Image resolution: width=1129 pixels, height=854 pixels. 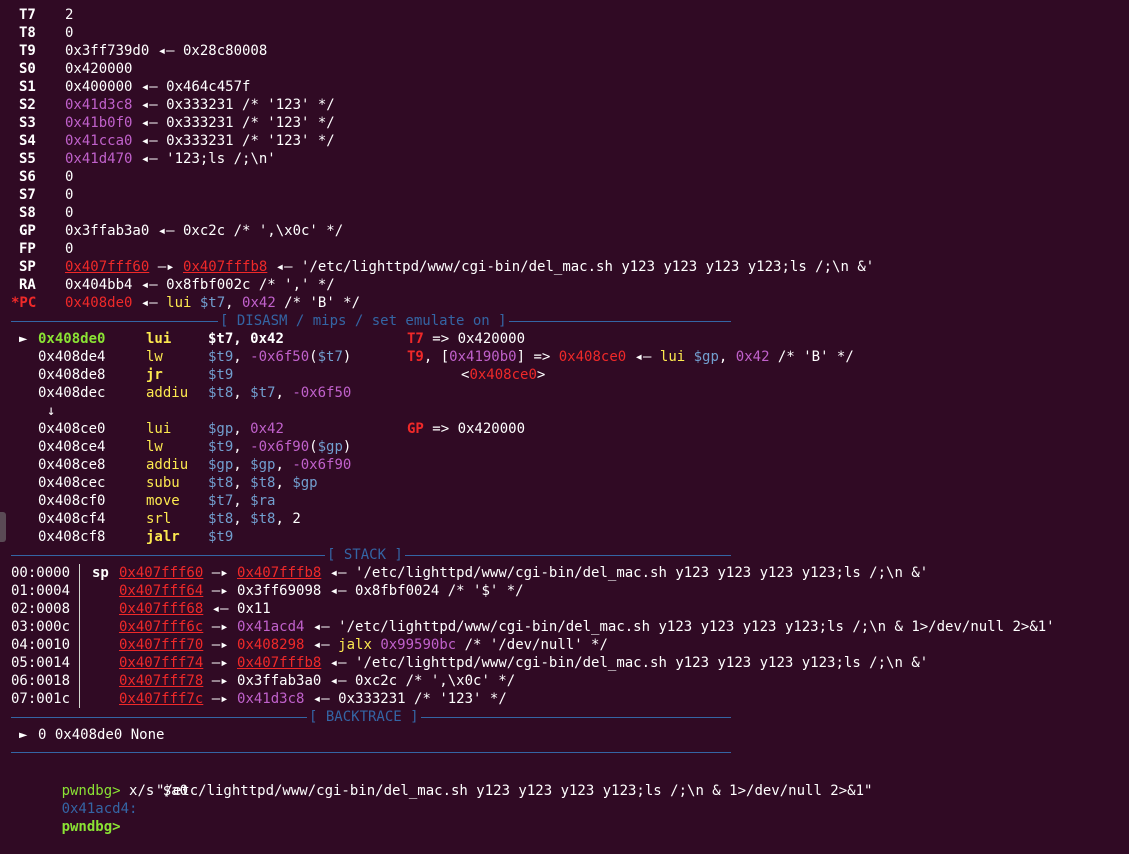 I want to click on register-value-segment: 0x407fffb8, so click(x=225, y=267).